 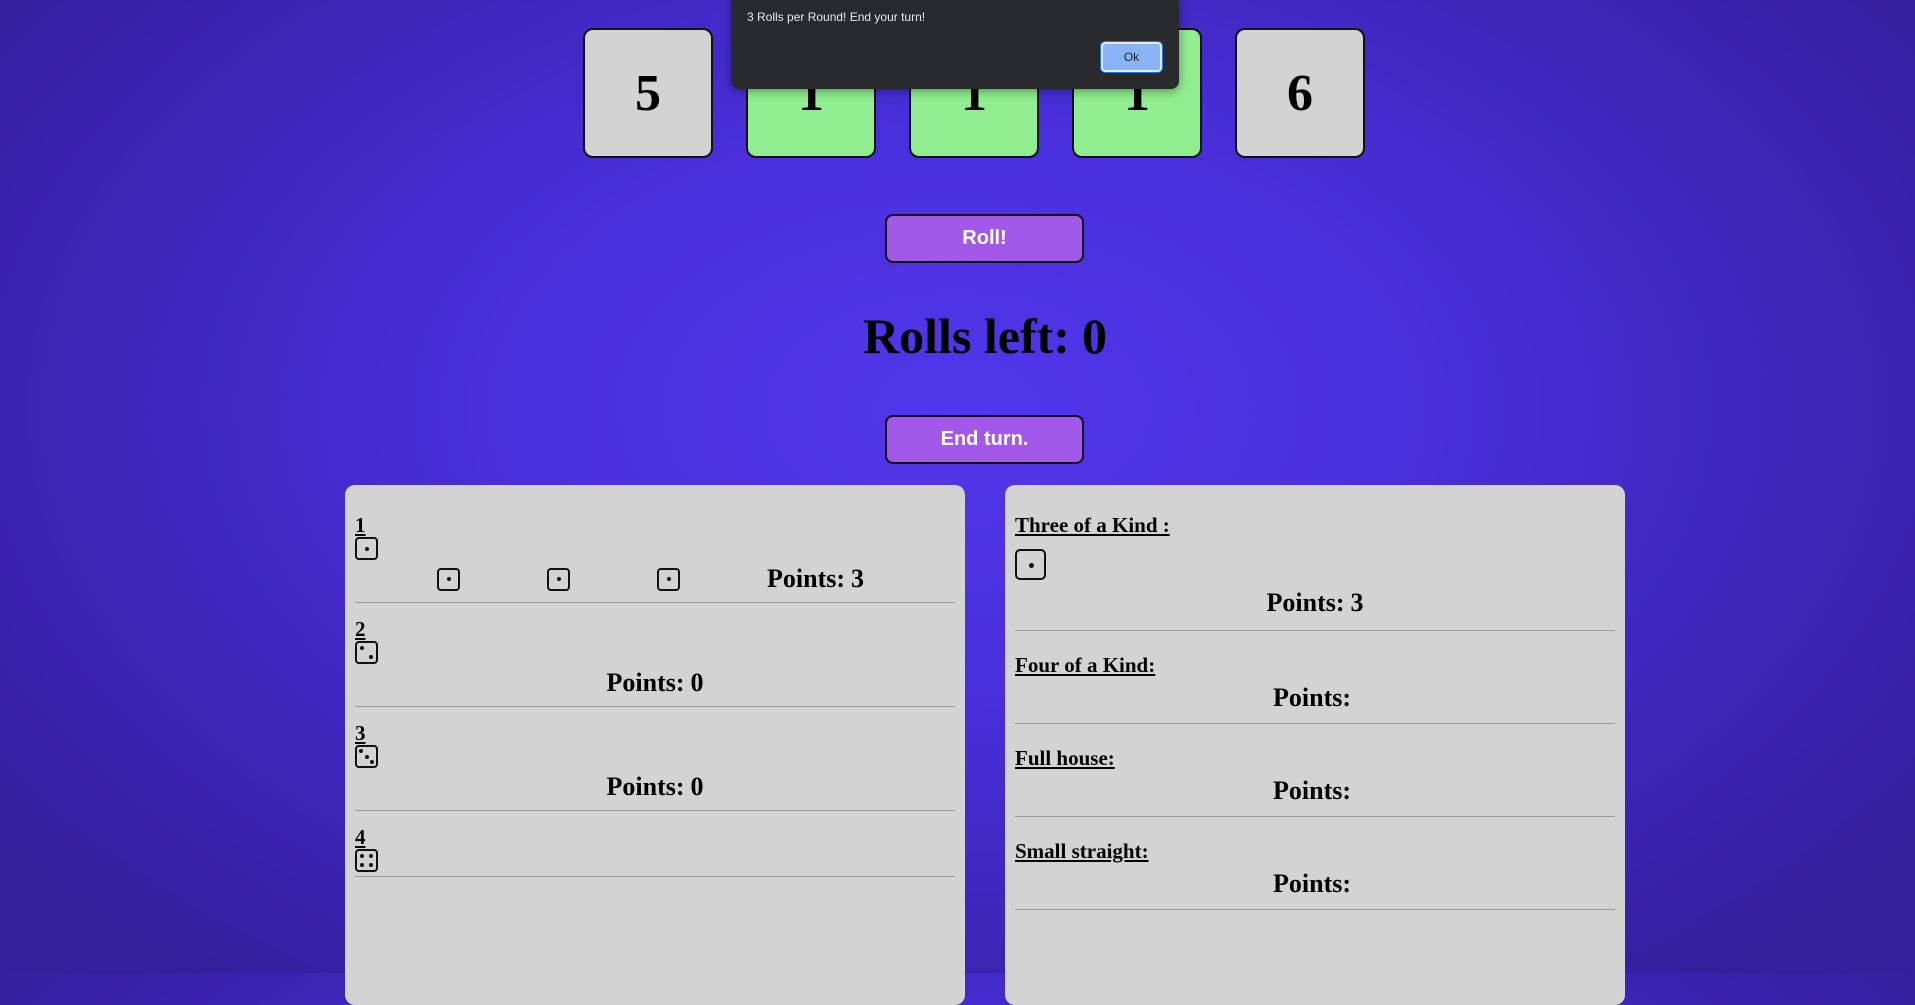 I want to click on score-section-full-house: Full house: Points:, so click(x=1315, y=777).